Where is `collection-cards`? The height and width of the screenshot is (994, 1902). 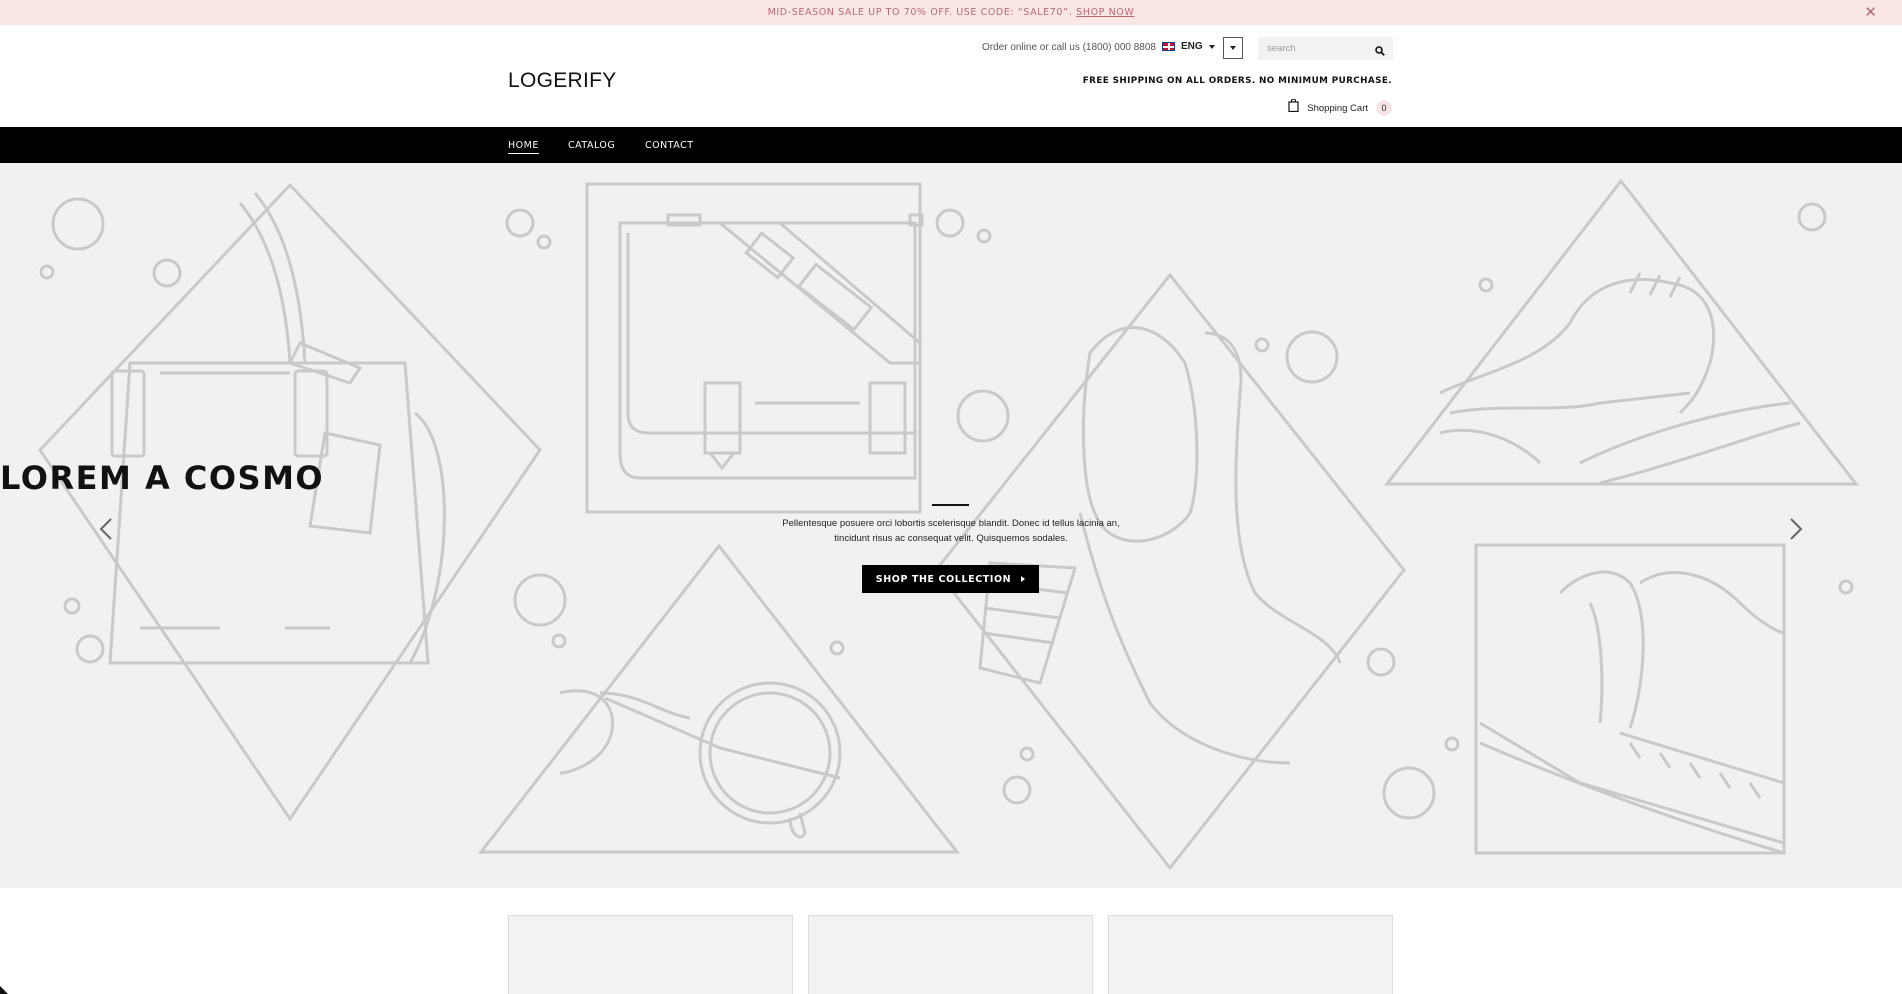
collection-cards is located at coordinates (951, 941).